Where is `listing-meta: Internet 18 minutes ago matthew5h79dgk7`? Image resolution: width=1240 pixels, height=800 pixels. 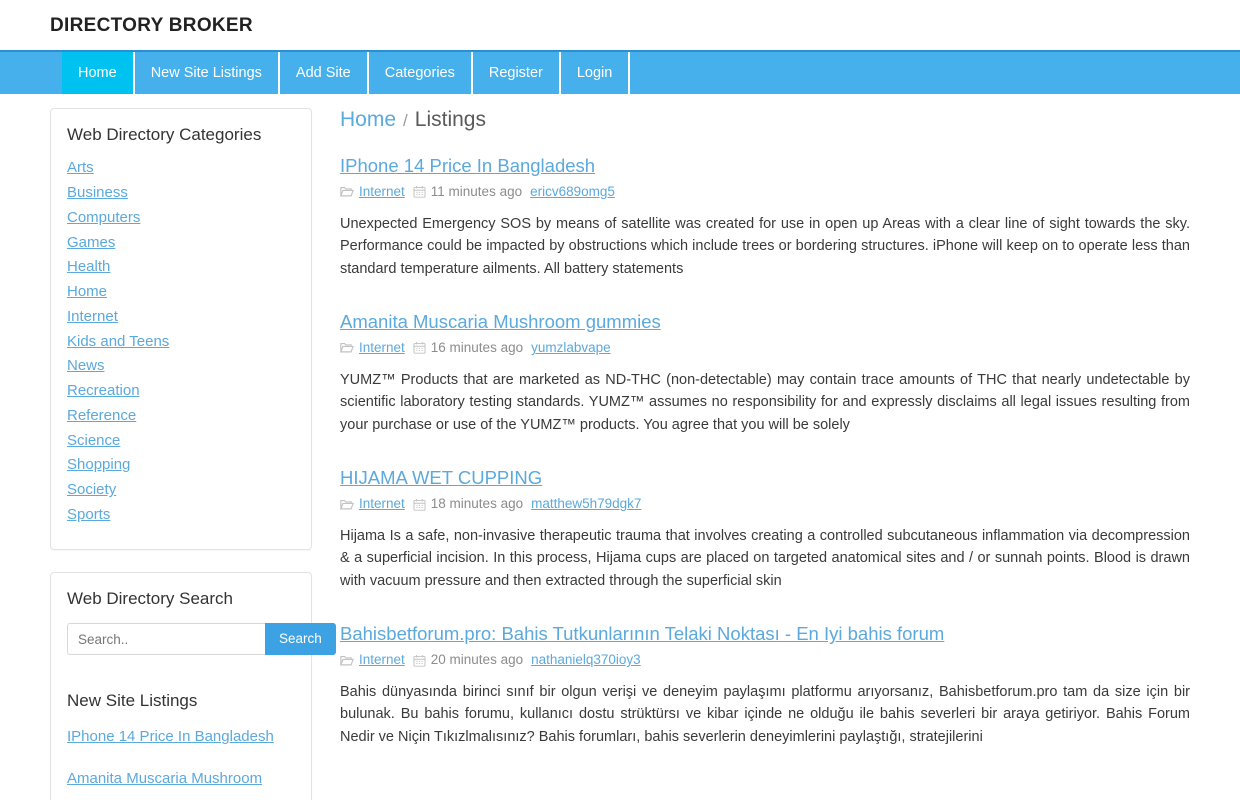 listing-meta: Internet 18 minutes ago matthew5h79dgk7 is located at coordinates (765, 504).